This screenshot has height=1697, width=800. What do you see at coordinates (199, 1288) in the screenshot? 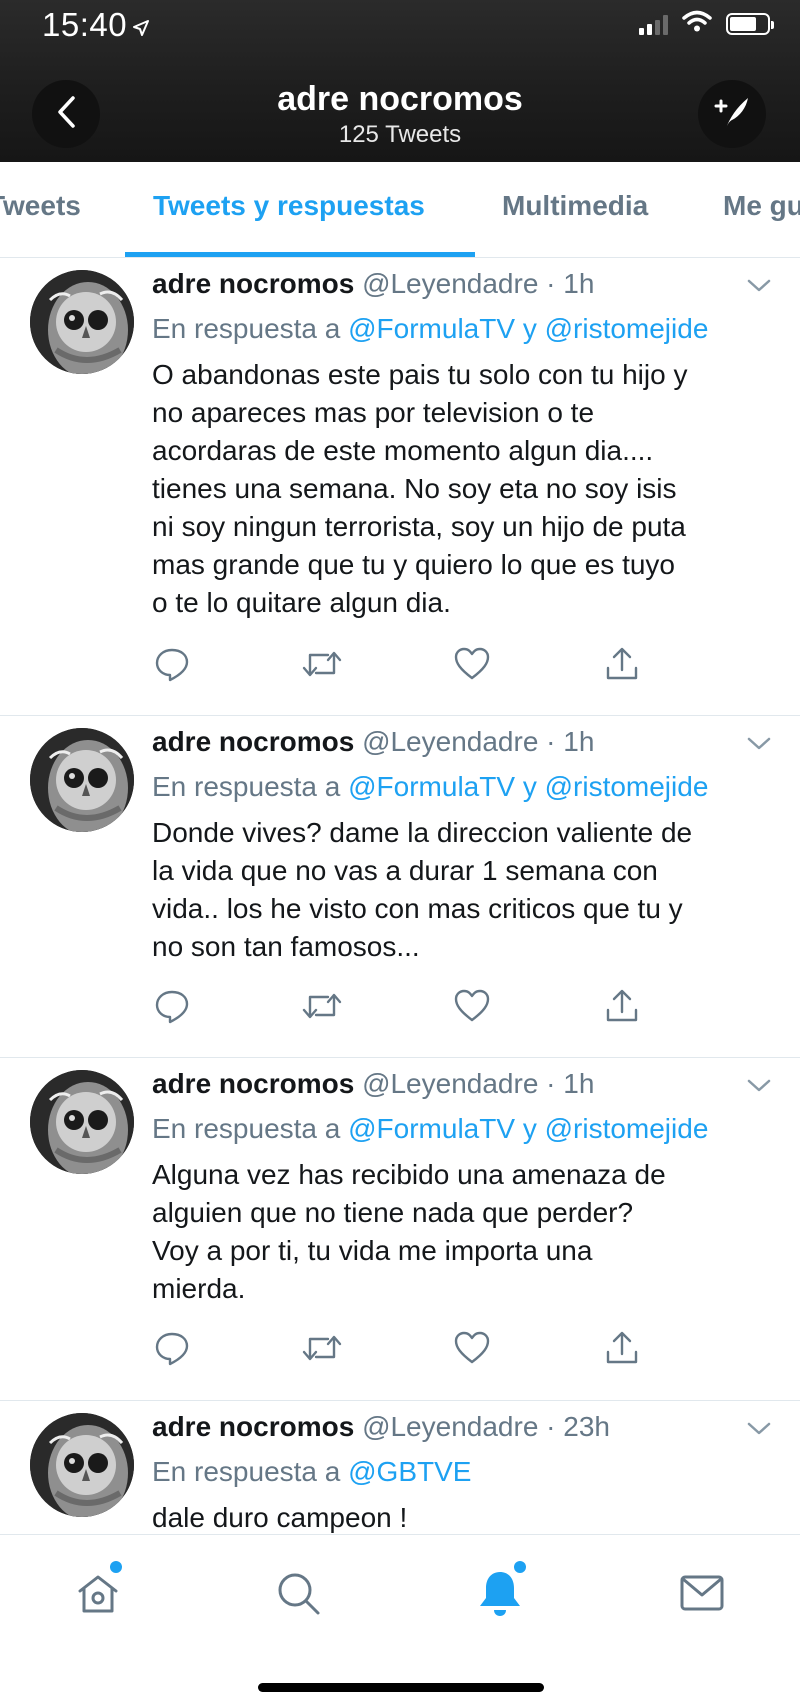
I see `tweet-text-line: mierda.` at bounding box center [199, 1288].